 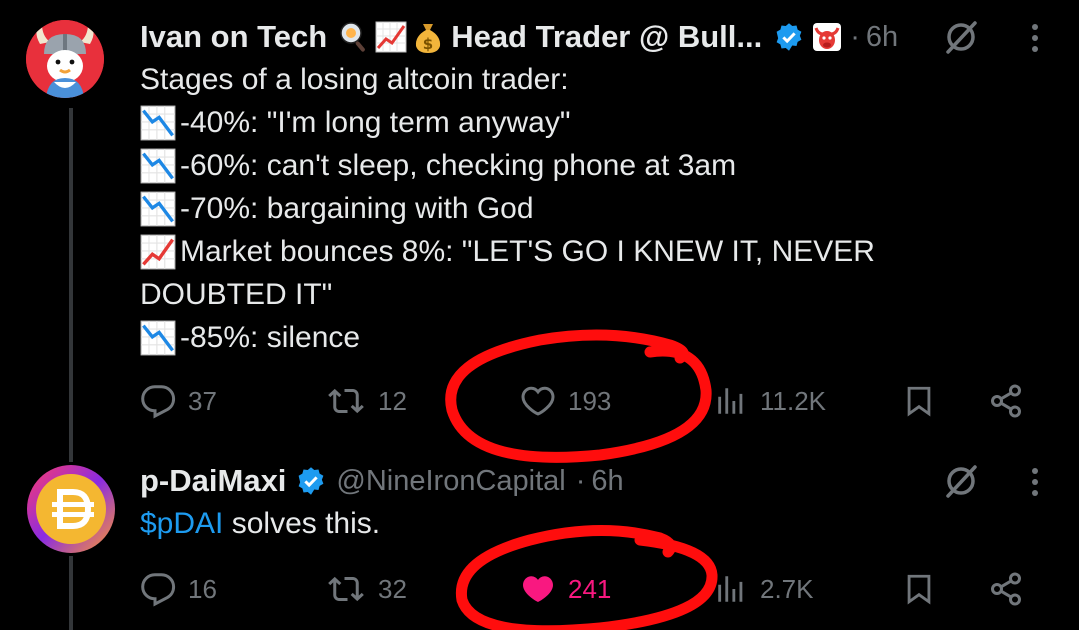 I want to click on like-count: 193, so click(x=590, y=400).